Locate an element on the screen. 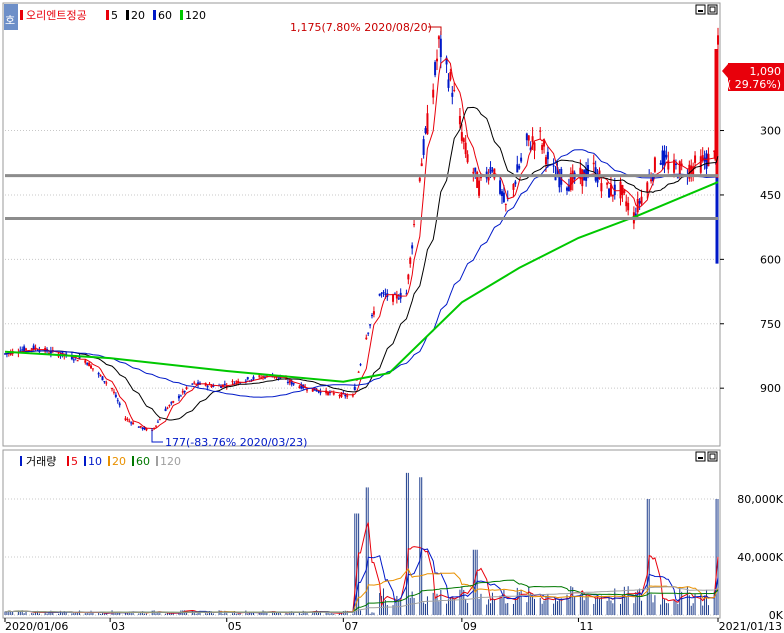 The width and height of the screenshot is (784, 633). date-tick-label: 05 is located at coordinates (235, 626).